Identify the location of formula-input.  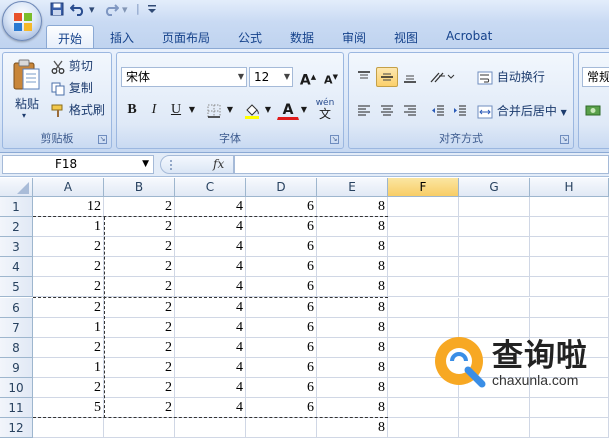
(421, 164).